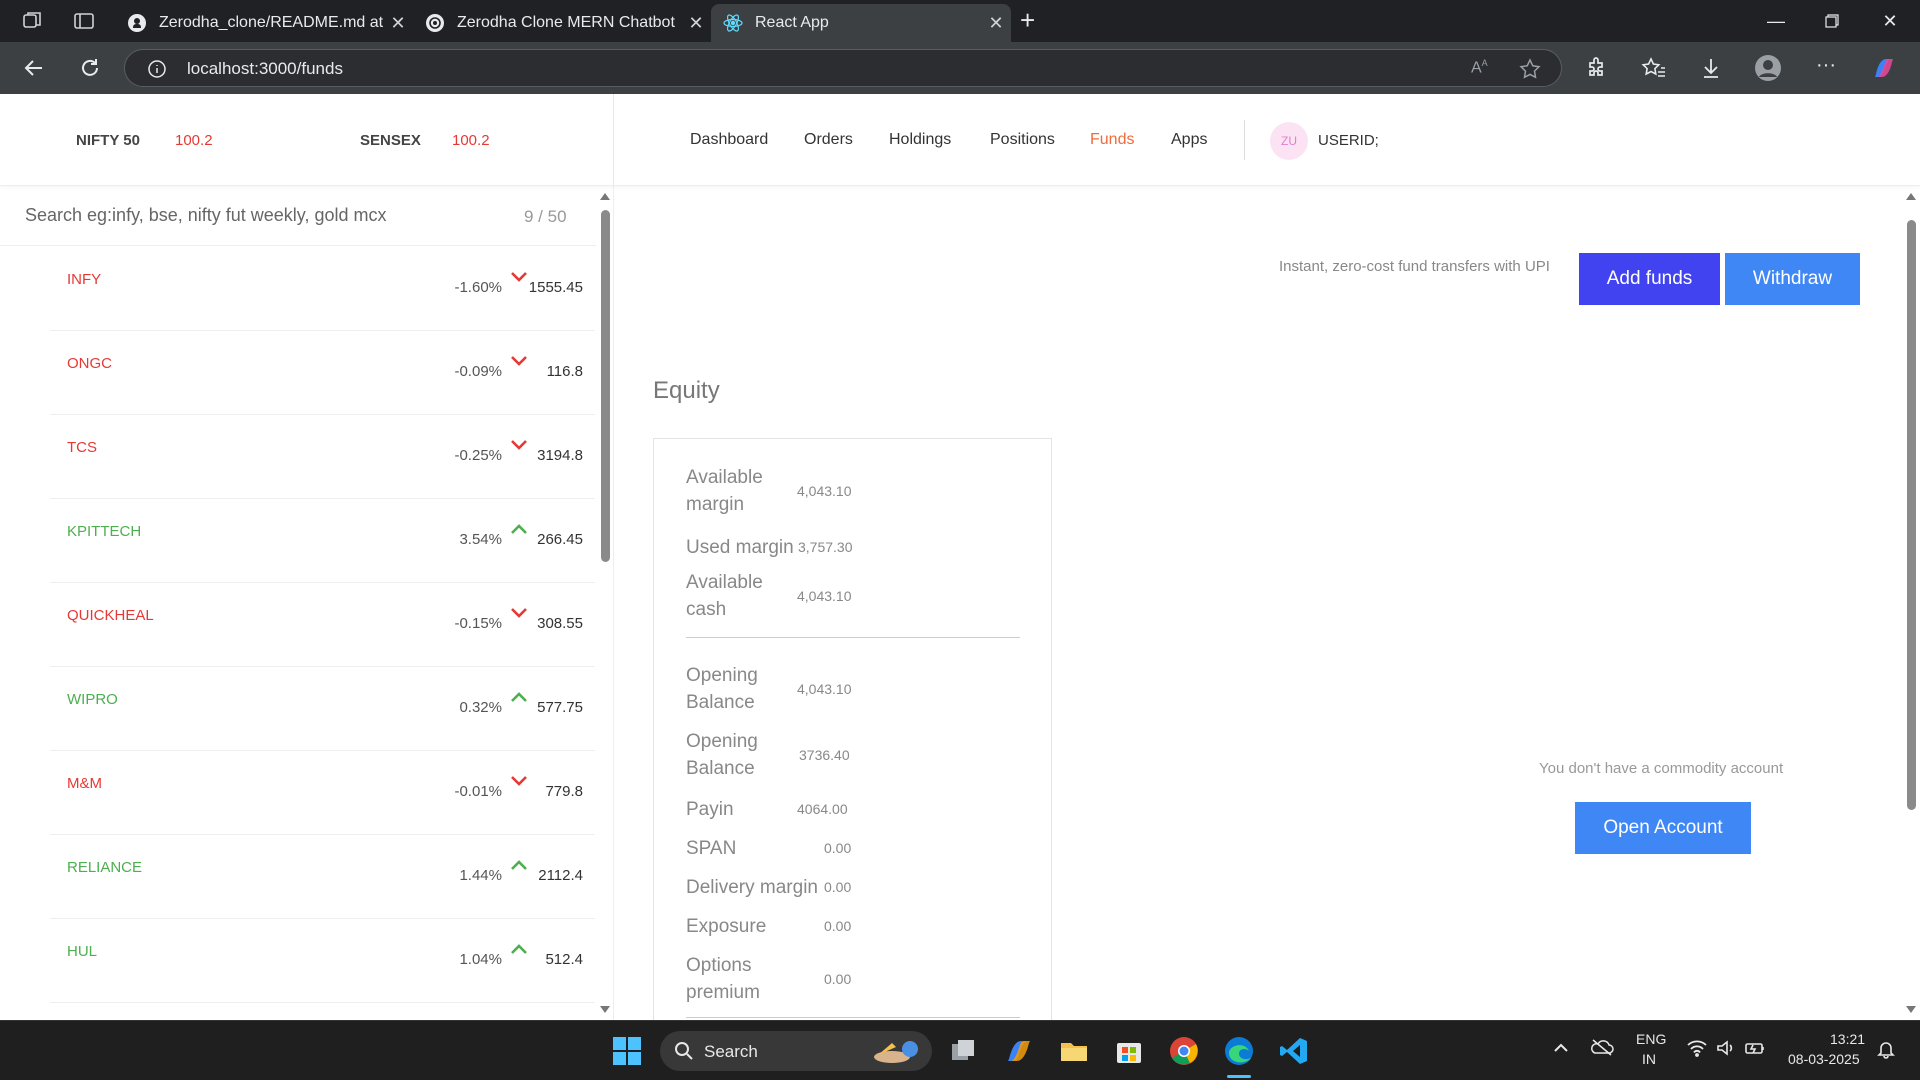 Image resolution: width=1920 pixels, height=1080 pixels. I want to click on wifi-icon, so click(1697, 1048).